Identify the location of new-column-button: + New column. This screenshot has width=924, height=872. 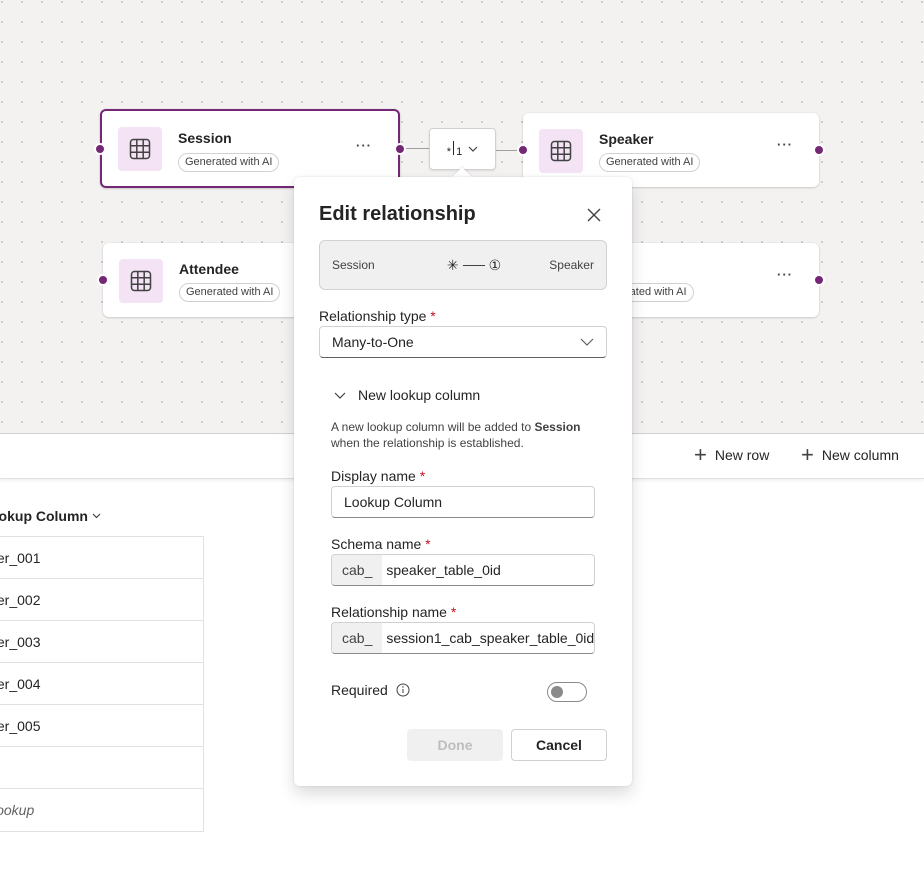
(850, 454).